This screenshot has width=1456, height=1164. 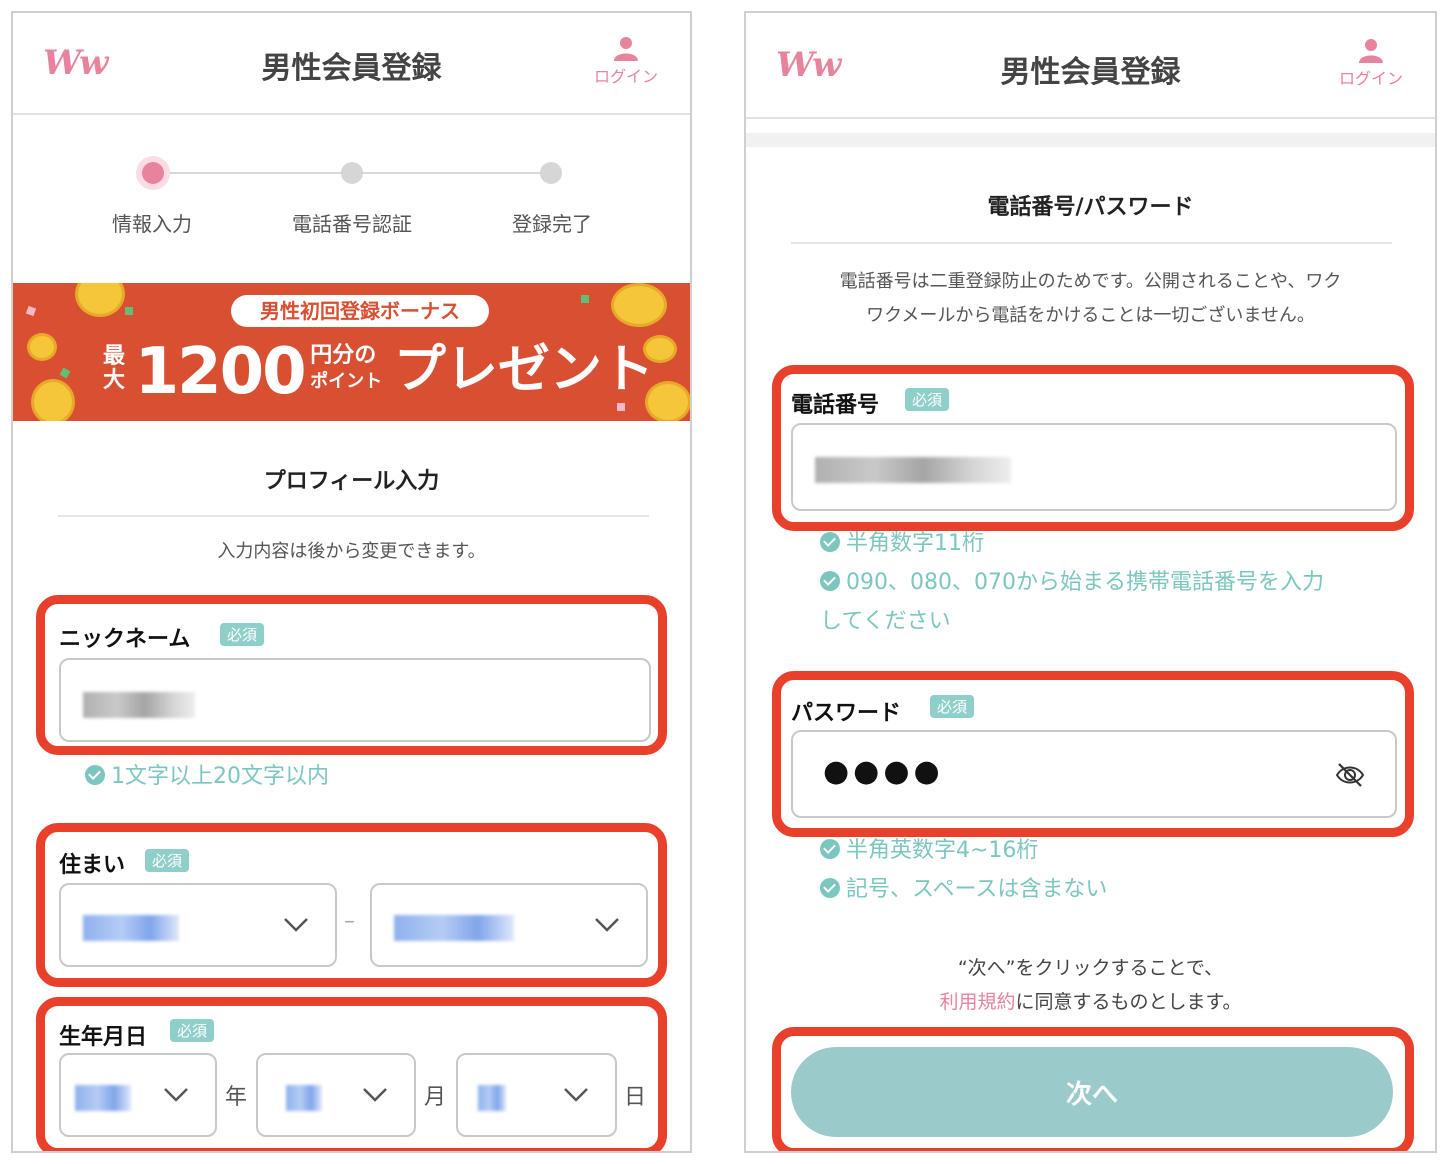 I want to click on bonus-banner: 男性初回登録ボーナス 最大 1200 円分の ポイント プレゼント, so click(x=351, y=352).